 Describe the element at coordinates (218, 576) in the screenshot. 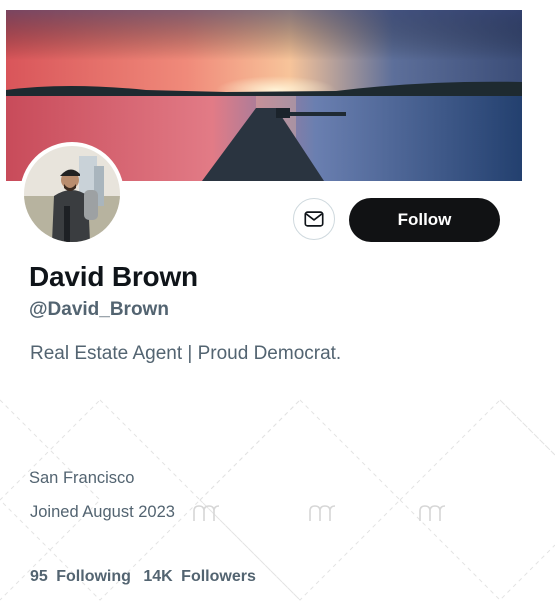

I see `followers-label: Followers` at that location.